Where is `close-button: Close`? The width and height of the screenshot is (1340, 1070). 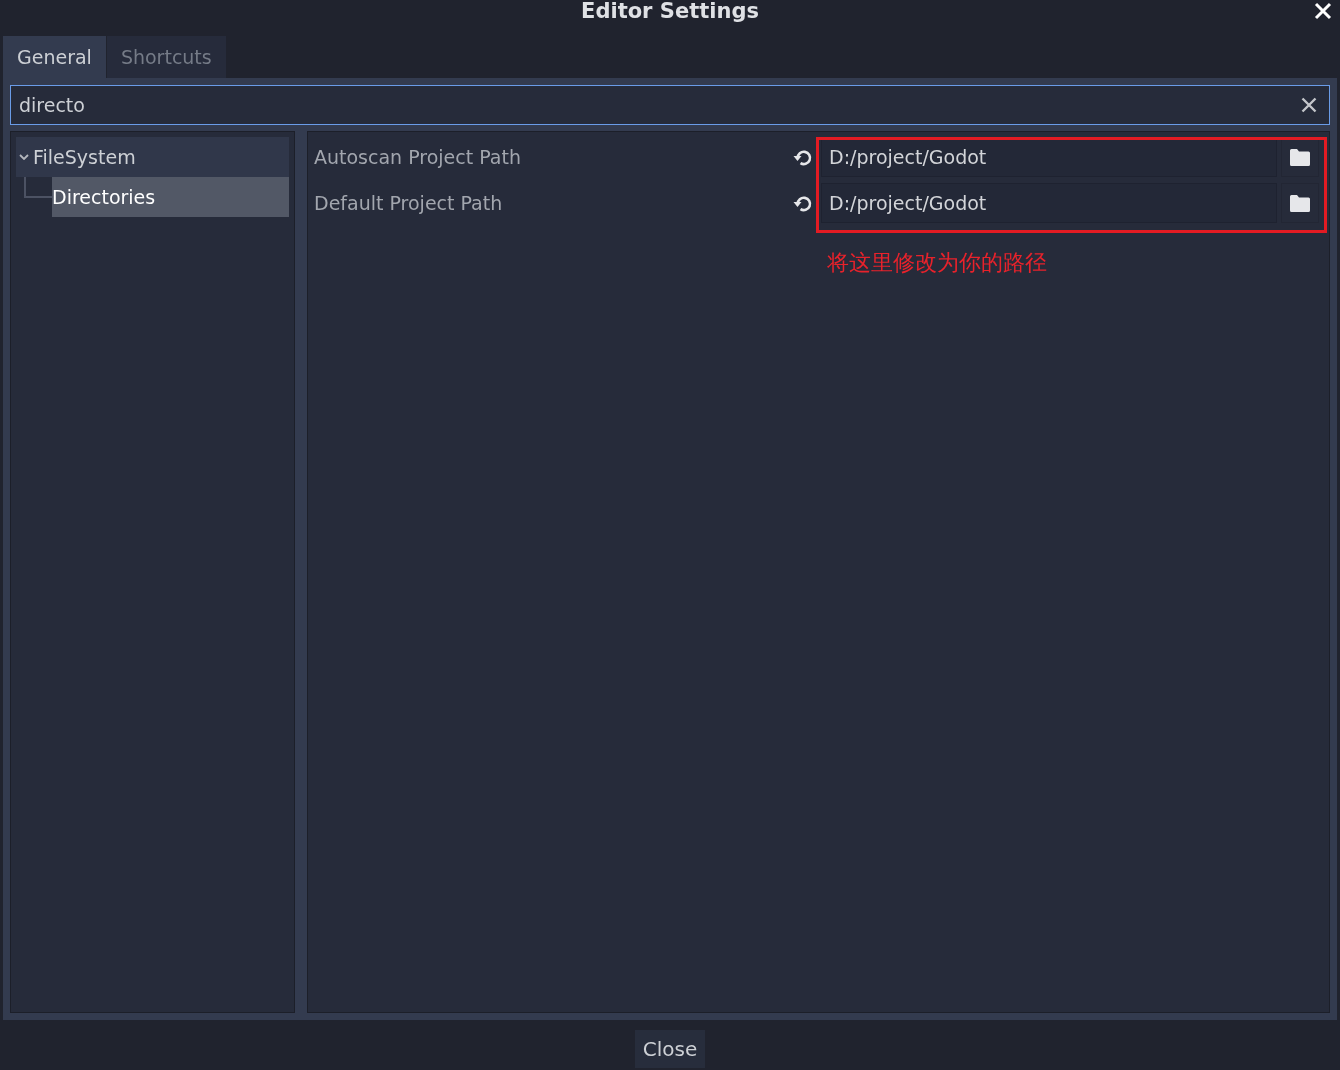 close-button: Close is located at coordinates (670, 1049).